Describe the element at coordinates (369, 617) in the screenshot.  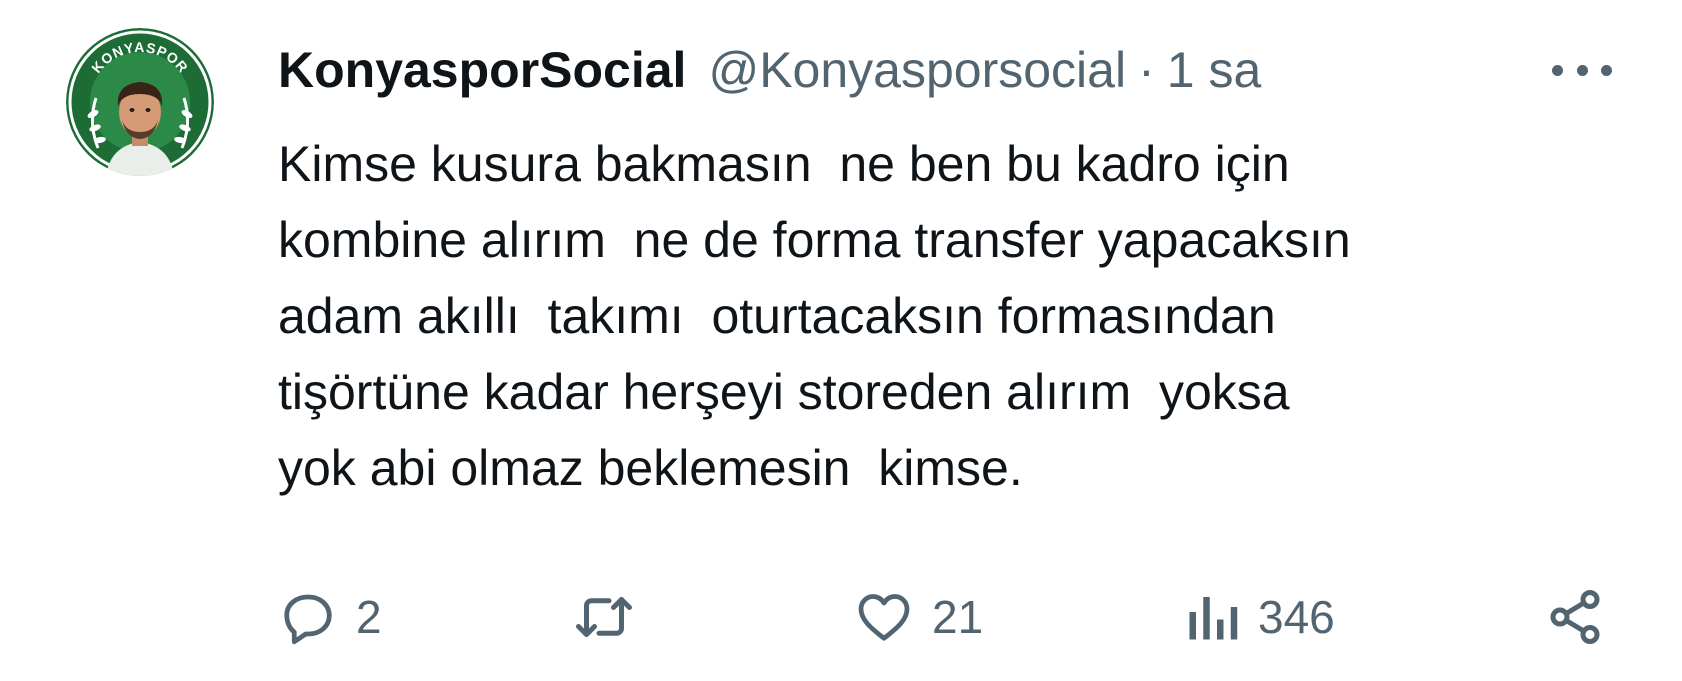
I see `reply-count: 2` at that location.